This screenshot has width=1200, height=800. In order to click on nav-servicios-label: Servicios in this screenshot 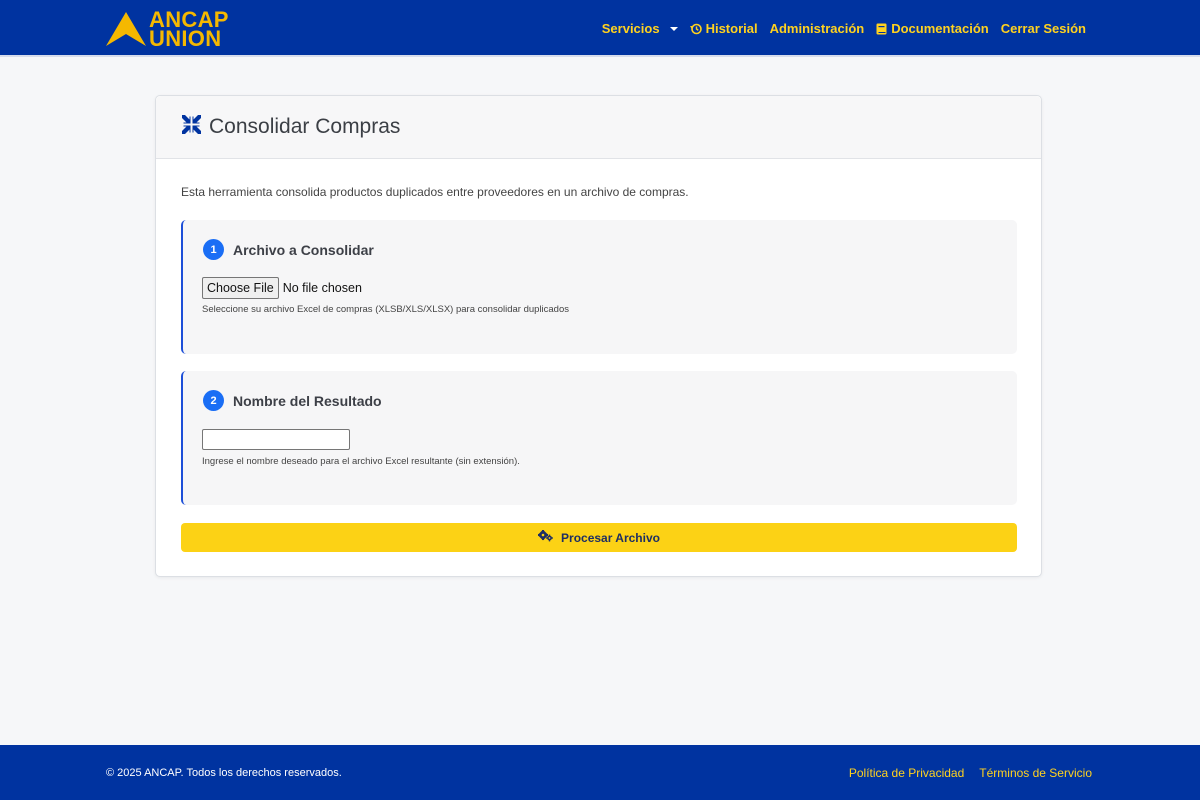, I will do `click(630, 28)`.